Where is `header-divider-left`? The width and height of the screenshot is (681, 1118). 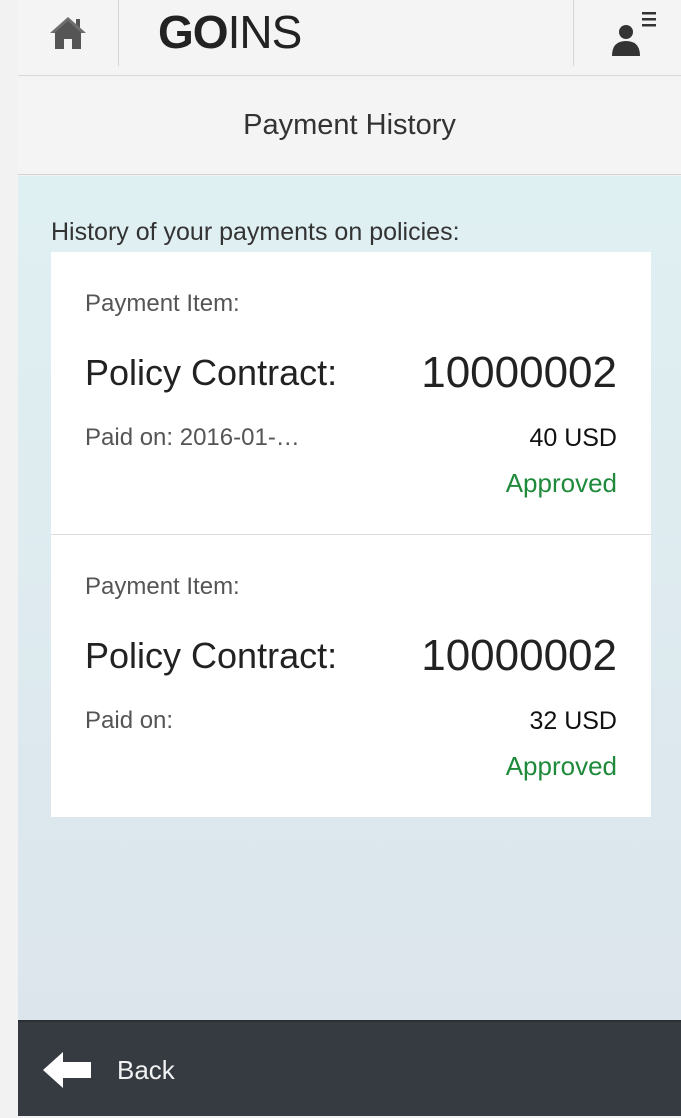 header-divider-left is located at coordinates (118, 33).